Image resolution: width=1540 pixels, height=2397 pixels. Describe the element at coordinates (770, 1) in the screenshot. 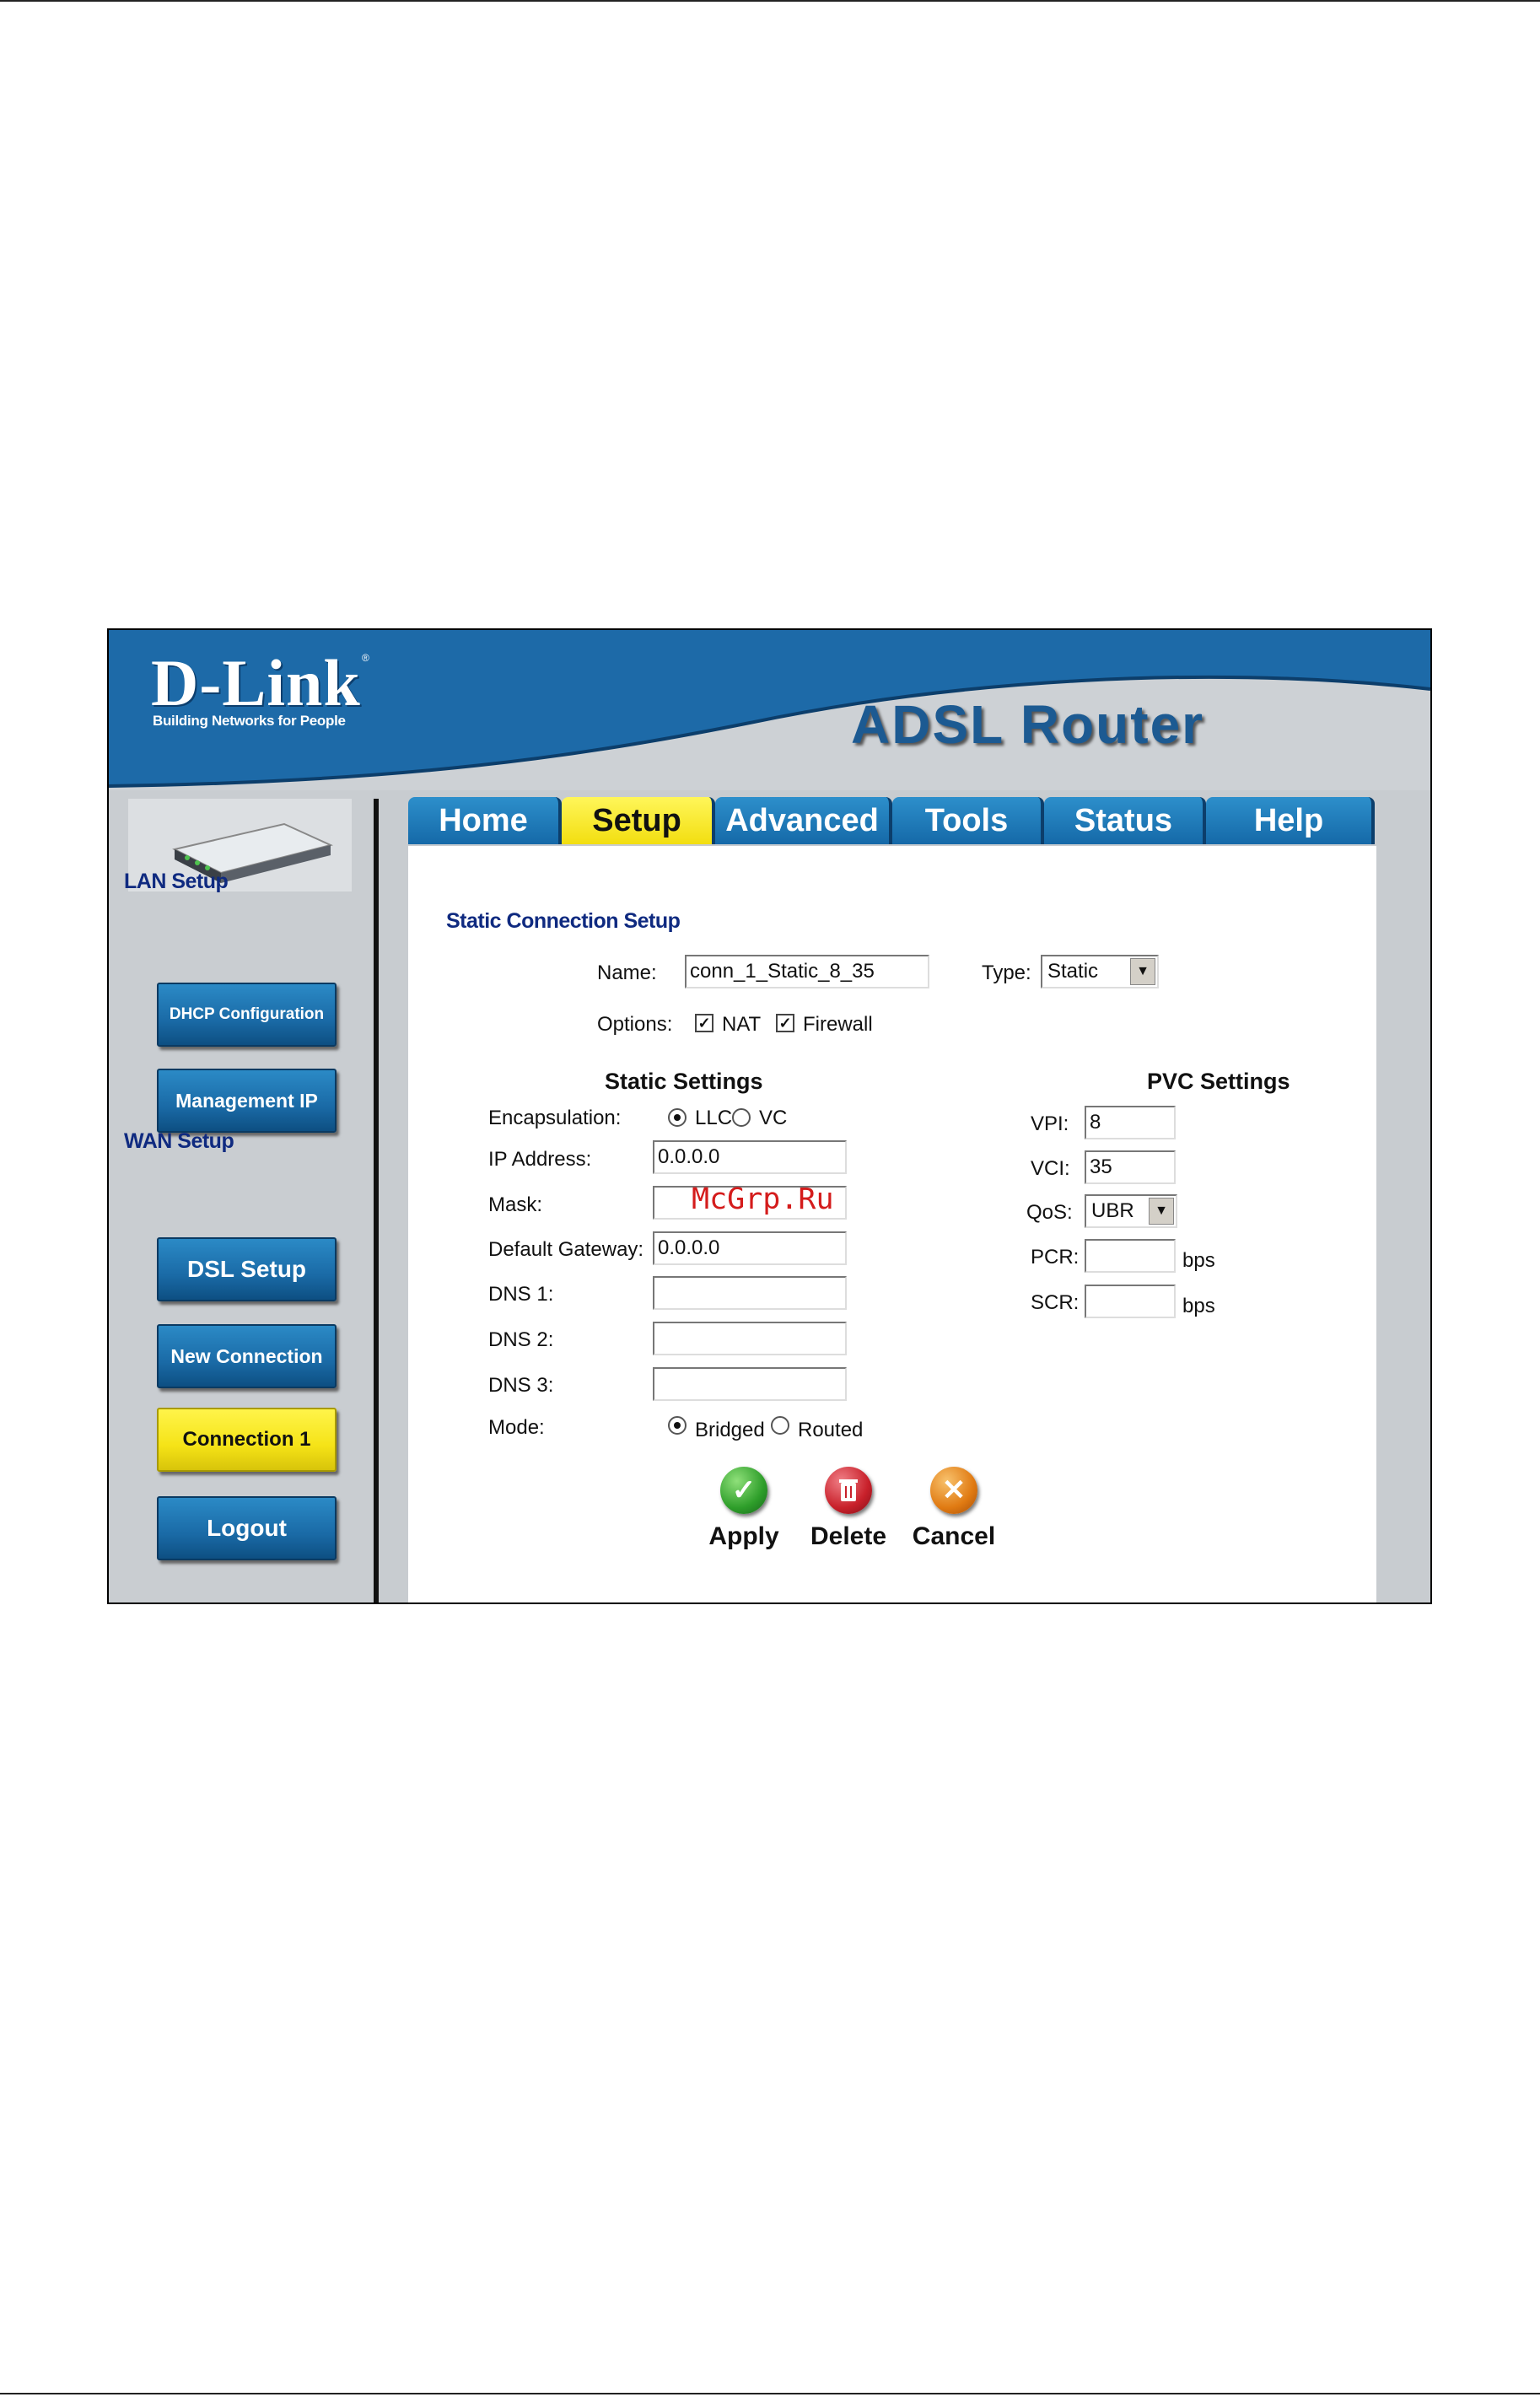

I see `page-top-rule` at that location.